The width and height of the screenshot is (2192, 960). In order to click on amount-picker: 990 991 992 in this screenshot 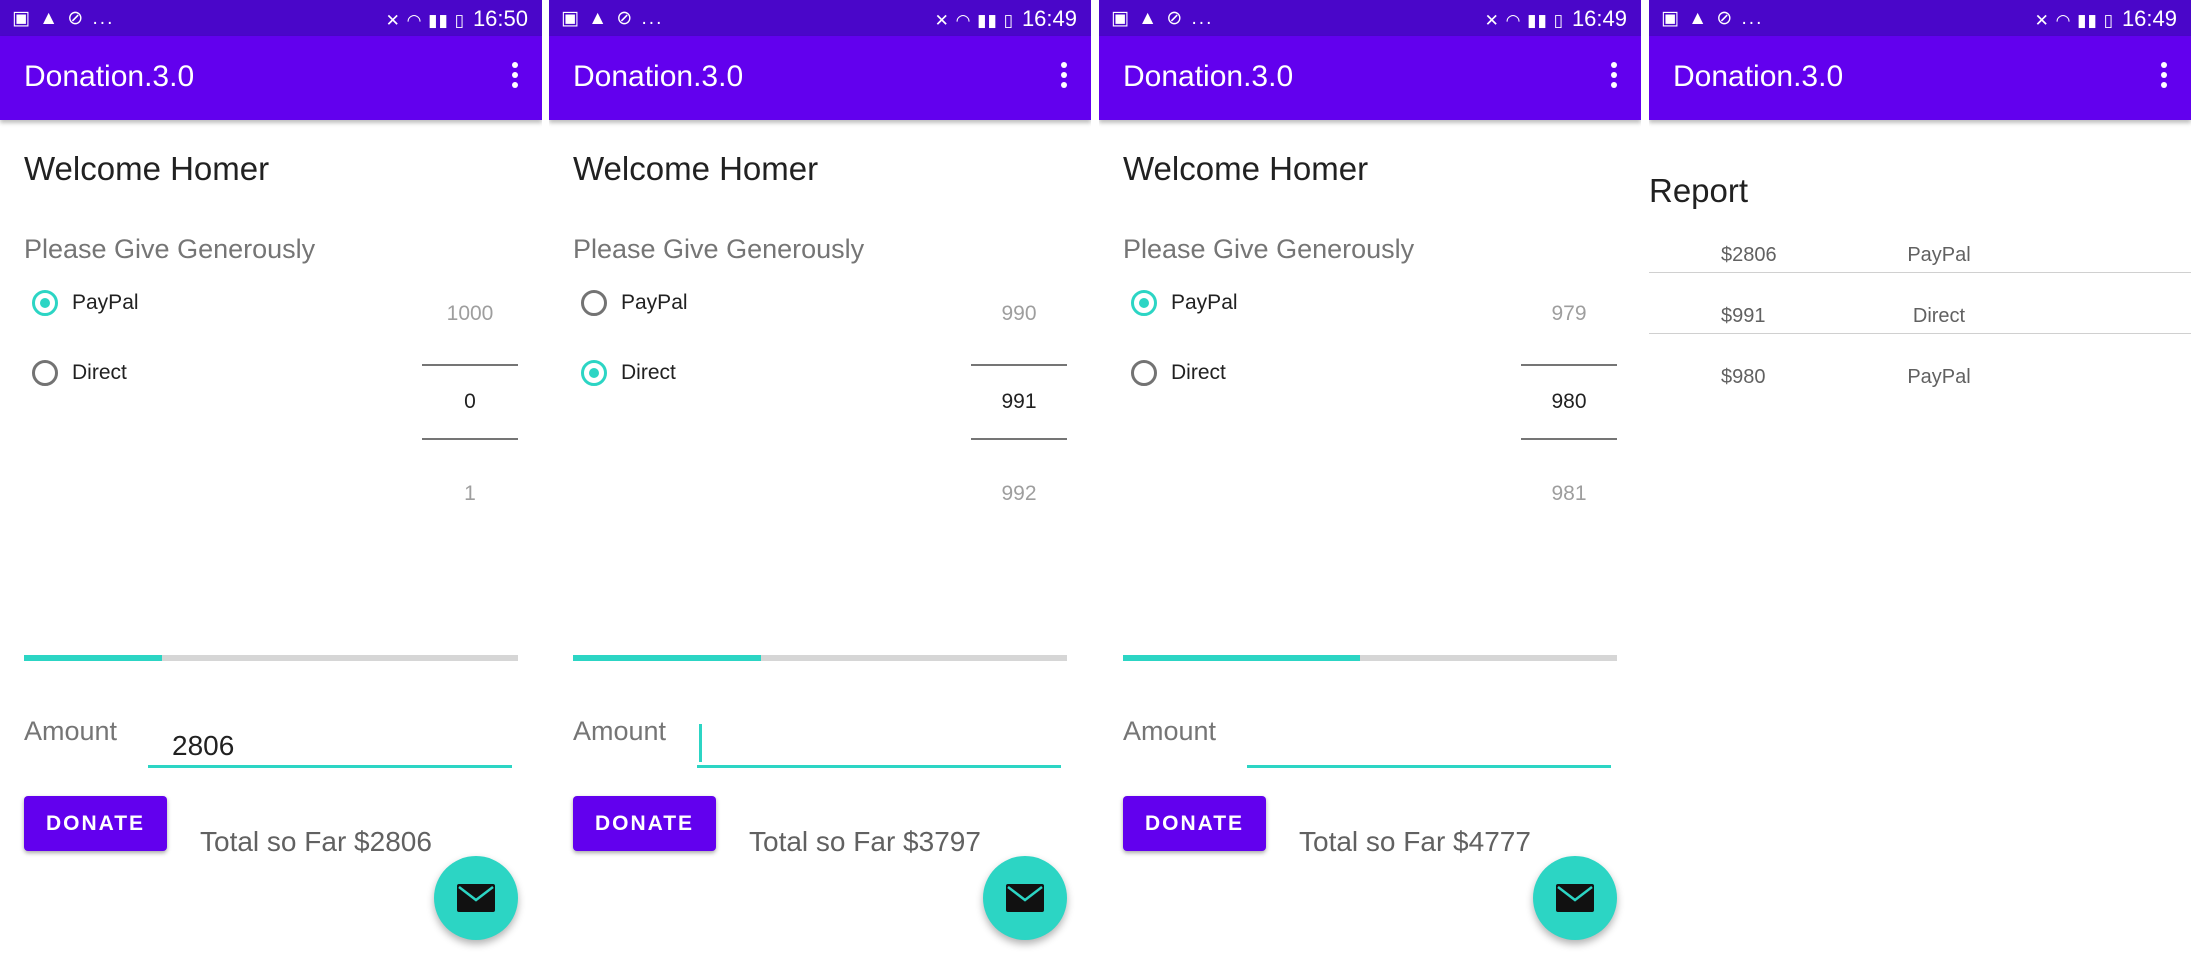, I will do `click(1019, 400)`.